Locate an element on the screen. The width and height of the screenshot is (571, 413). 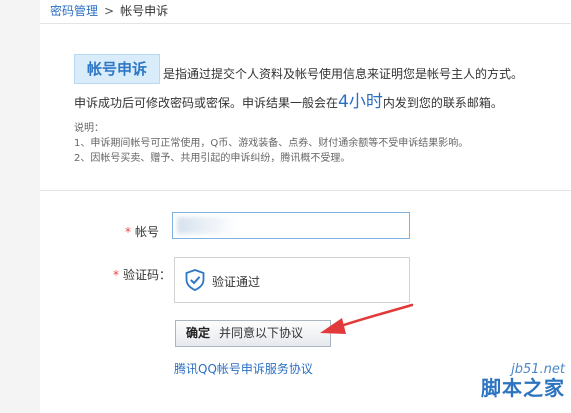
breadcrumb: 密码管理 > 帐号申诉 is located at coordinates (109, 11).